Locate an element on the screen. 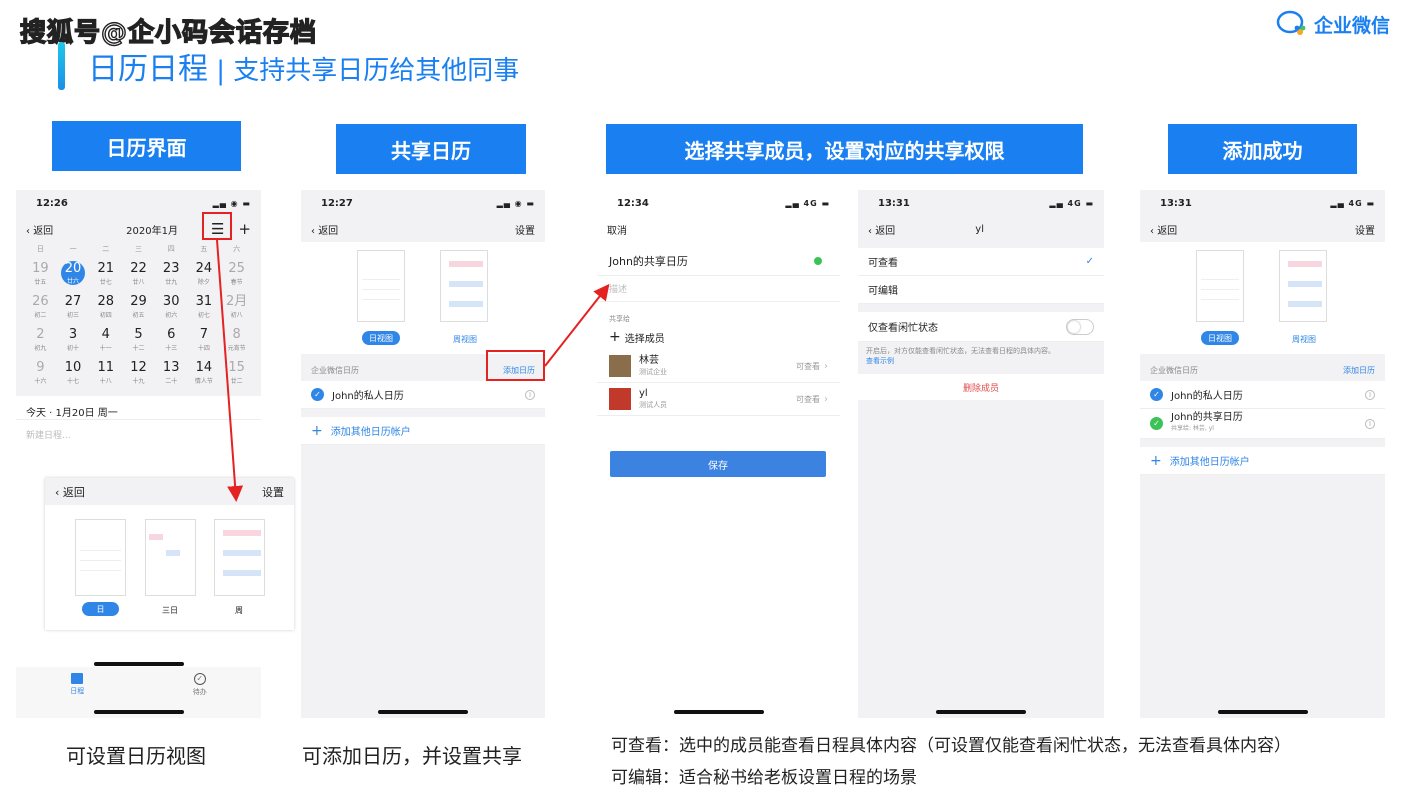 Image resolution: width=1426 pixels, height=792 pixels. caption-calendar-view: 可设置日历视图 is located at coordinates (136, 756).